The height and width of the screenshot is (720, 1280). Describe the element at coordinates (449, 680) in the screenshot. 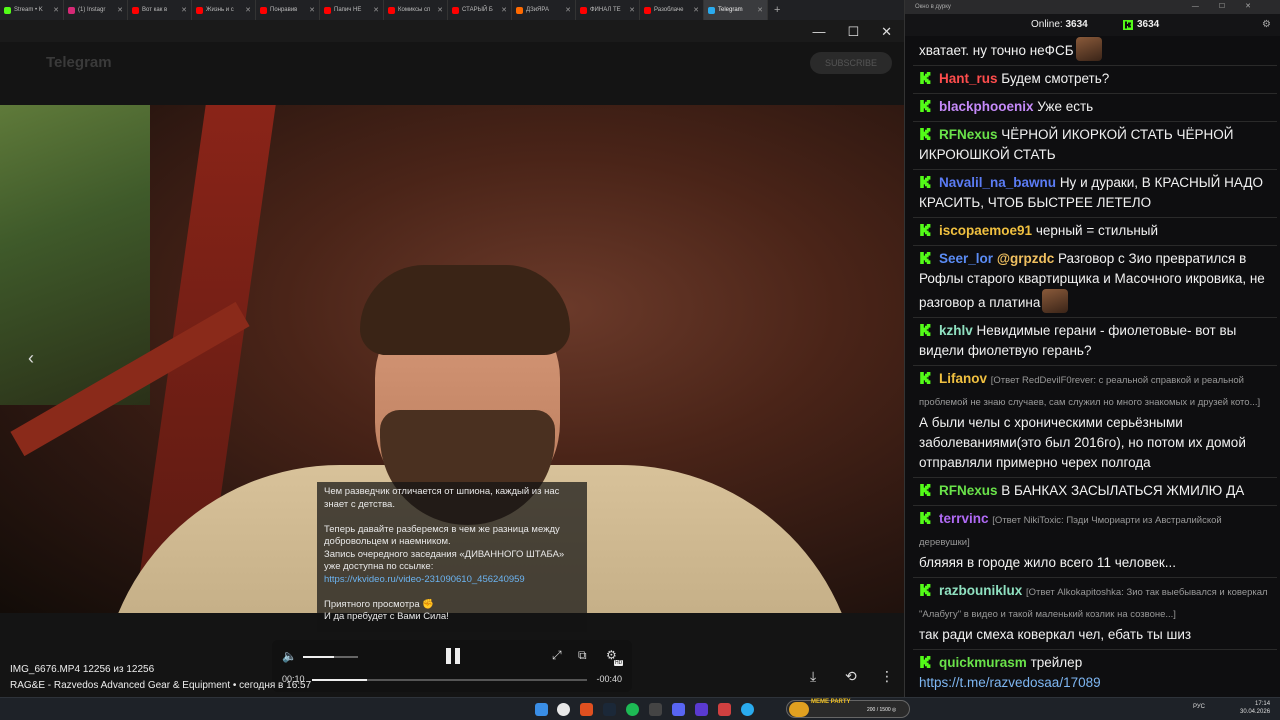

I see `seek-bar` at that location.